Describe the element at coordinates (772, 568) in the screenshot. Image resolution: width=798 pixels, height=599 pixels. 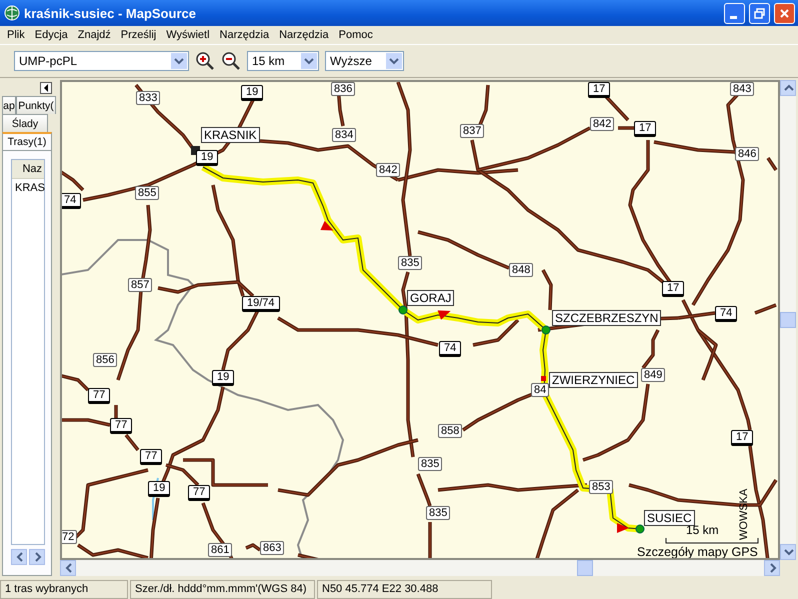
I see `scroll-right-icon` at that location.